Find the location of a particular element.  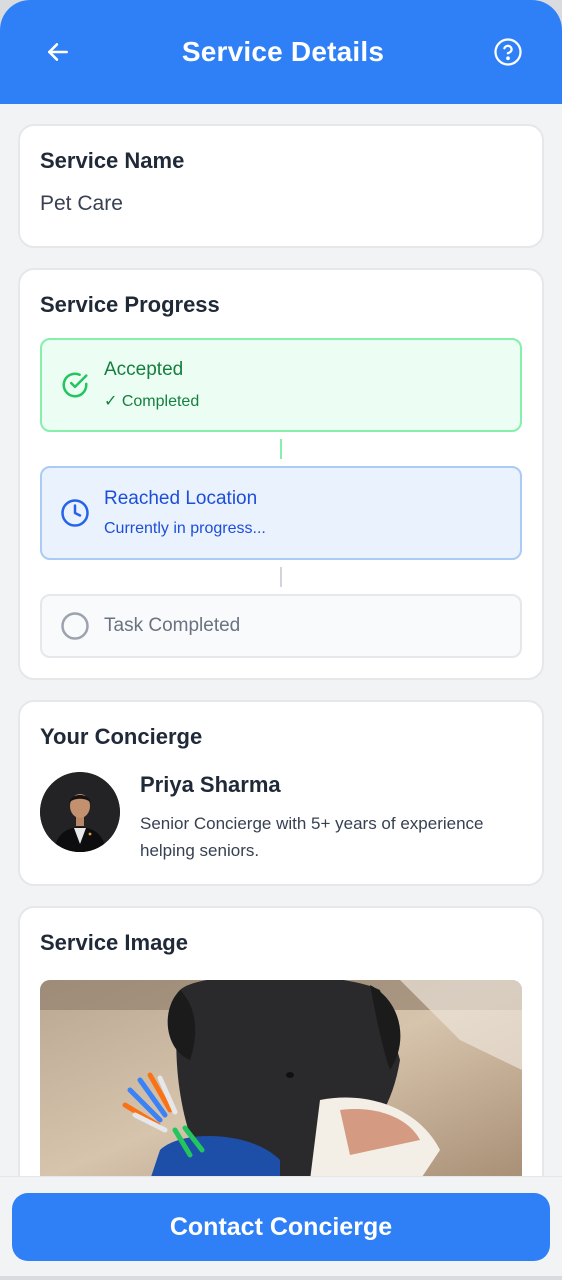

arrow-left-icon is located at coordinates (58, 52).